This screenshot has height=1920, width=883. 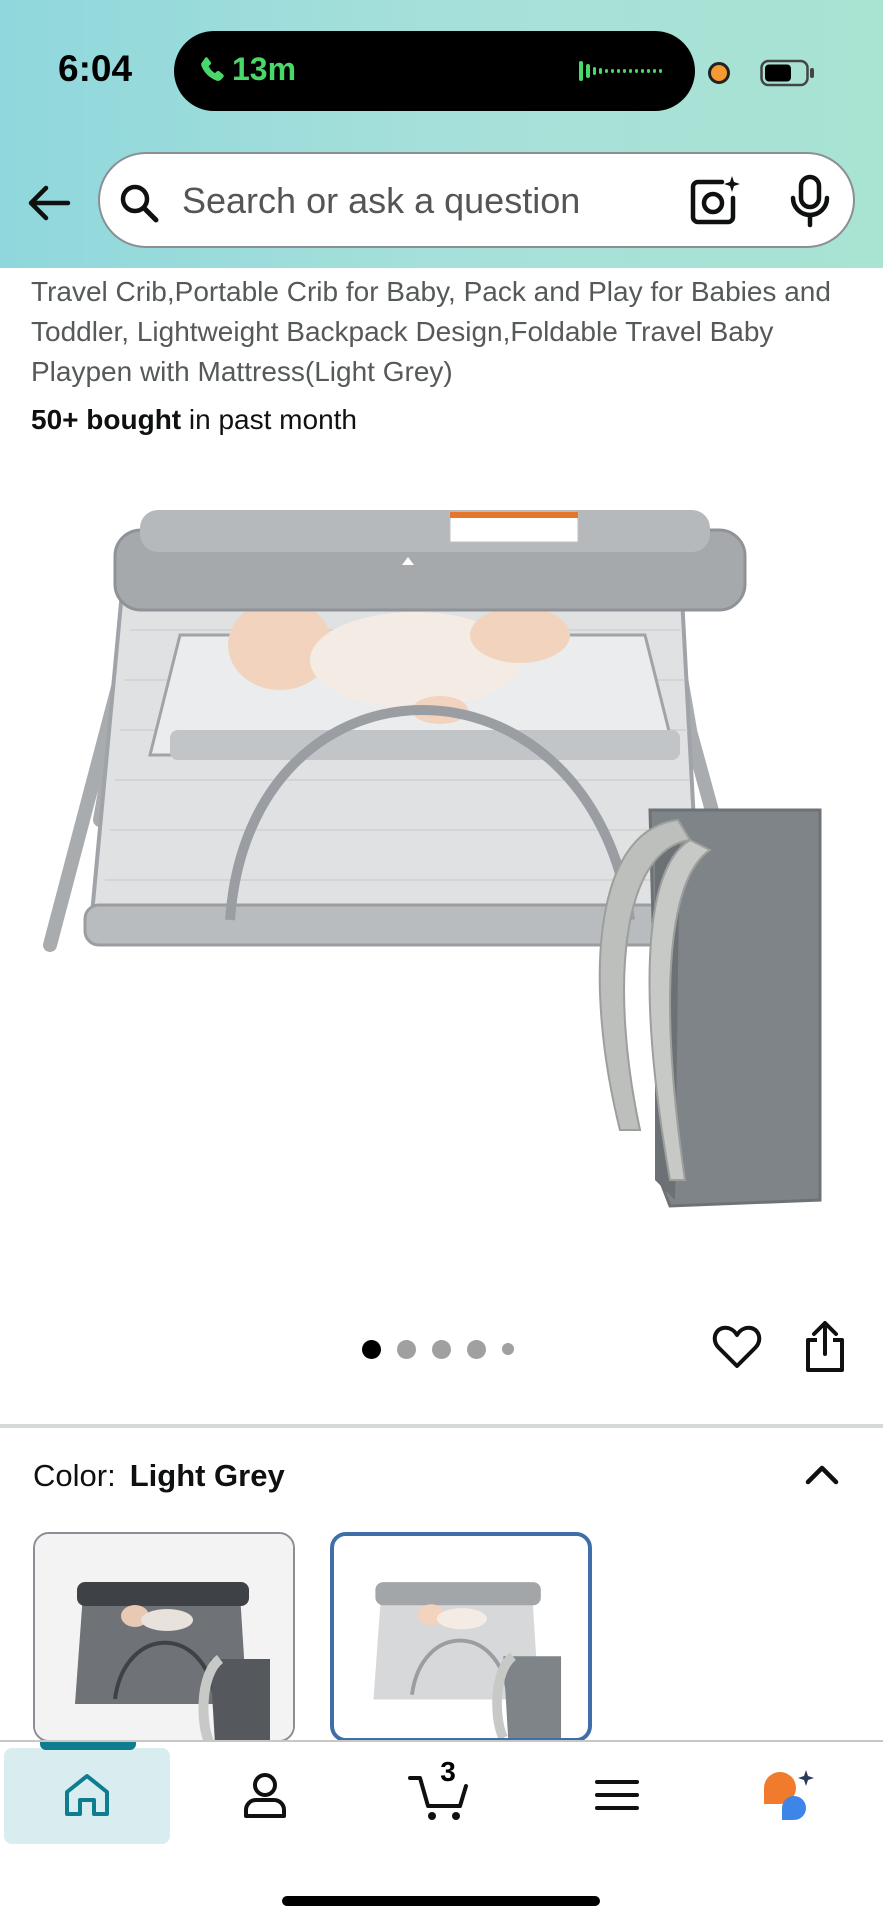 What do you see at coordinates (212, 69) in the screenshot?
I see `phone-icon` at bounding box center [212, 69].